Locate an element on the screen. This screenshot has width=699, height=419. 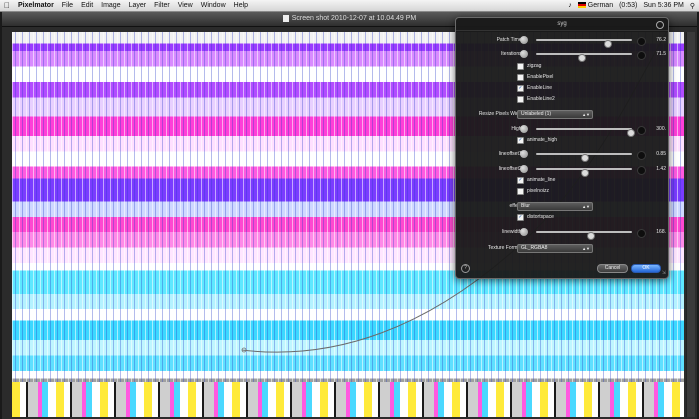
high-row: High: 300. is located at coordinates (562, 130).